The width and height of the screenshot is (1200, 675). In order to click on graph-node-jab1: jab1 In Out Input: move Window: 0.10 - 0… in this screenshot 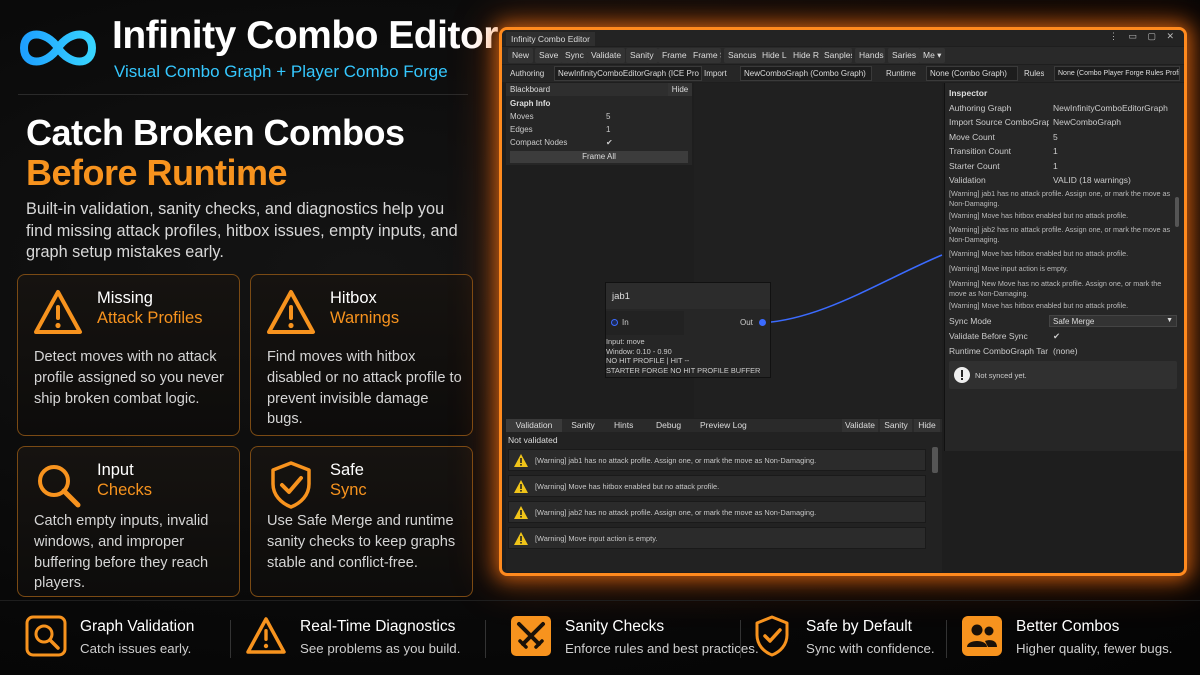, I will do `click(688, 330)`.